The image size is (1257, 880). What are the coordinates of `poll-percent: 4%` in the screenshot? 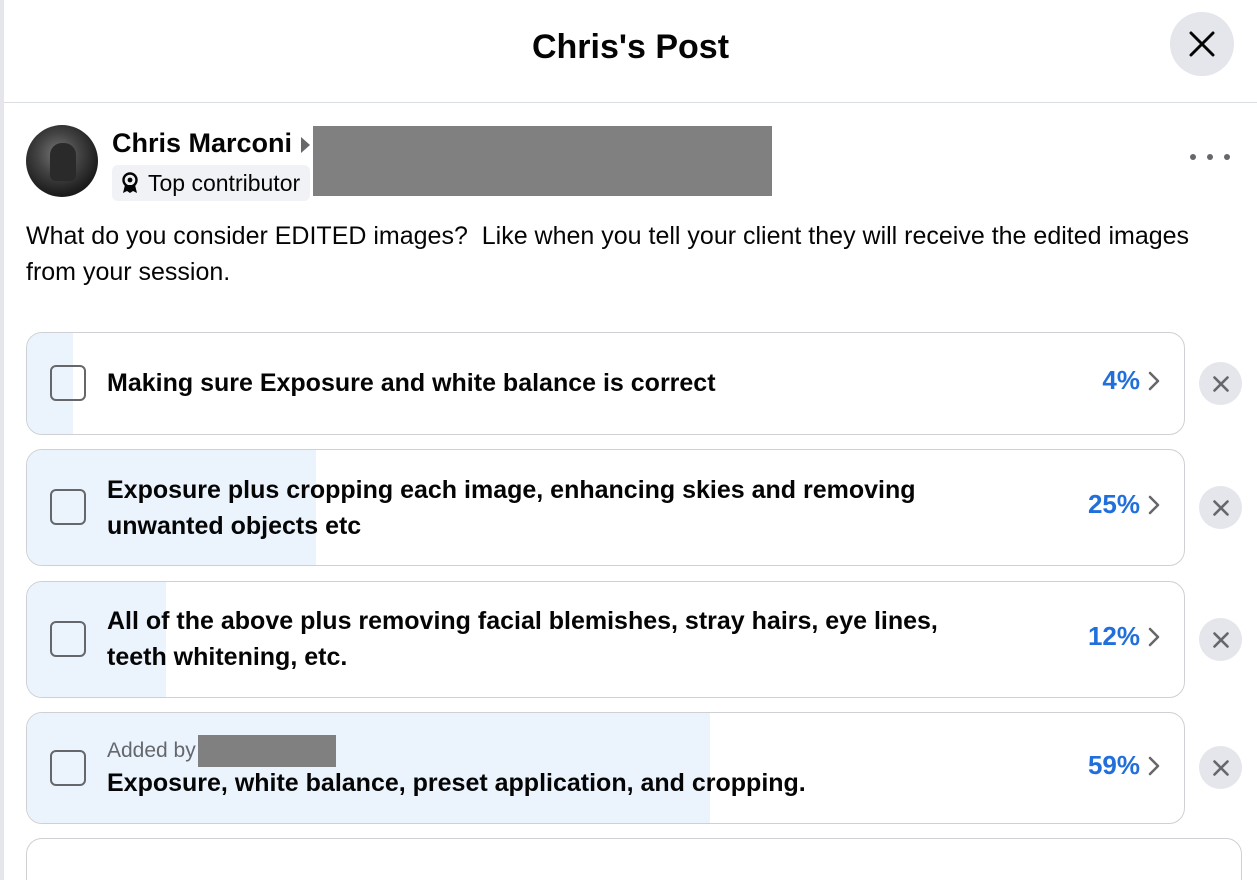 It's located at (1131, 380).